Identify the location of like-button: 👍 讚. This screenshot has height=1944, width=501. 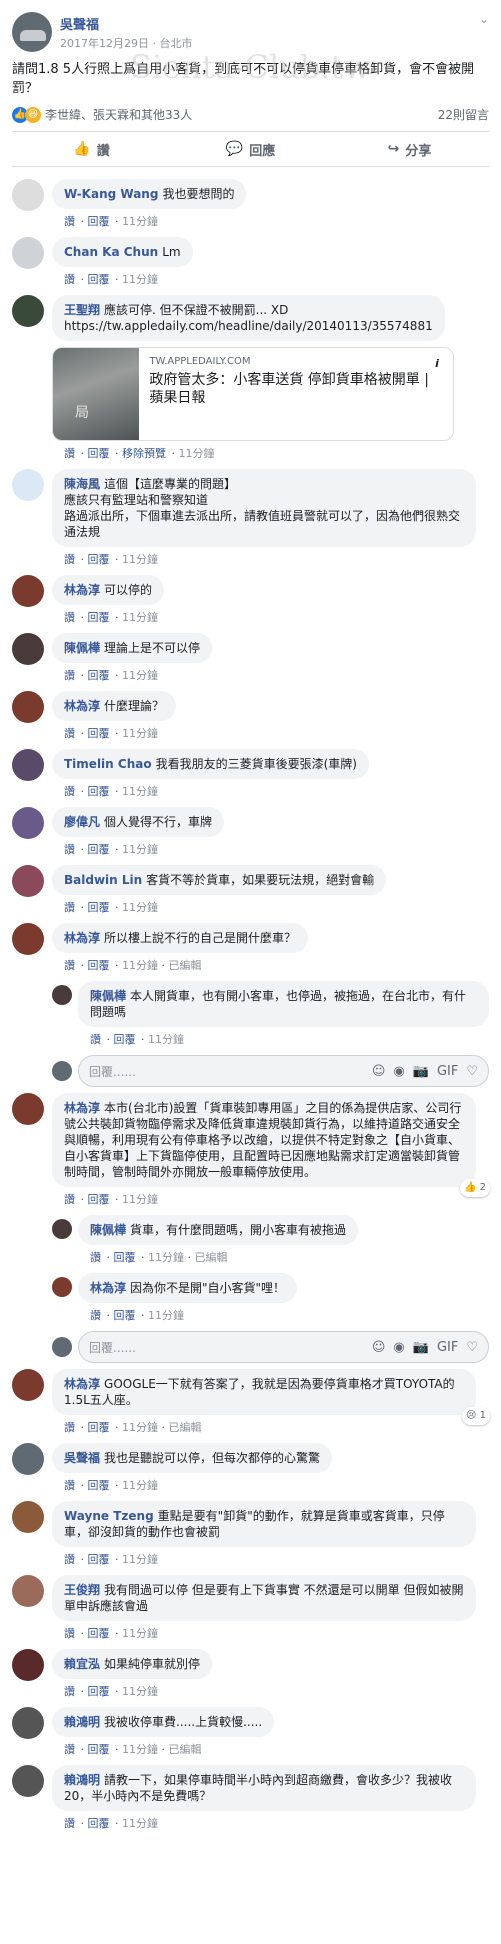
(91, 149).